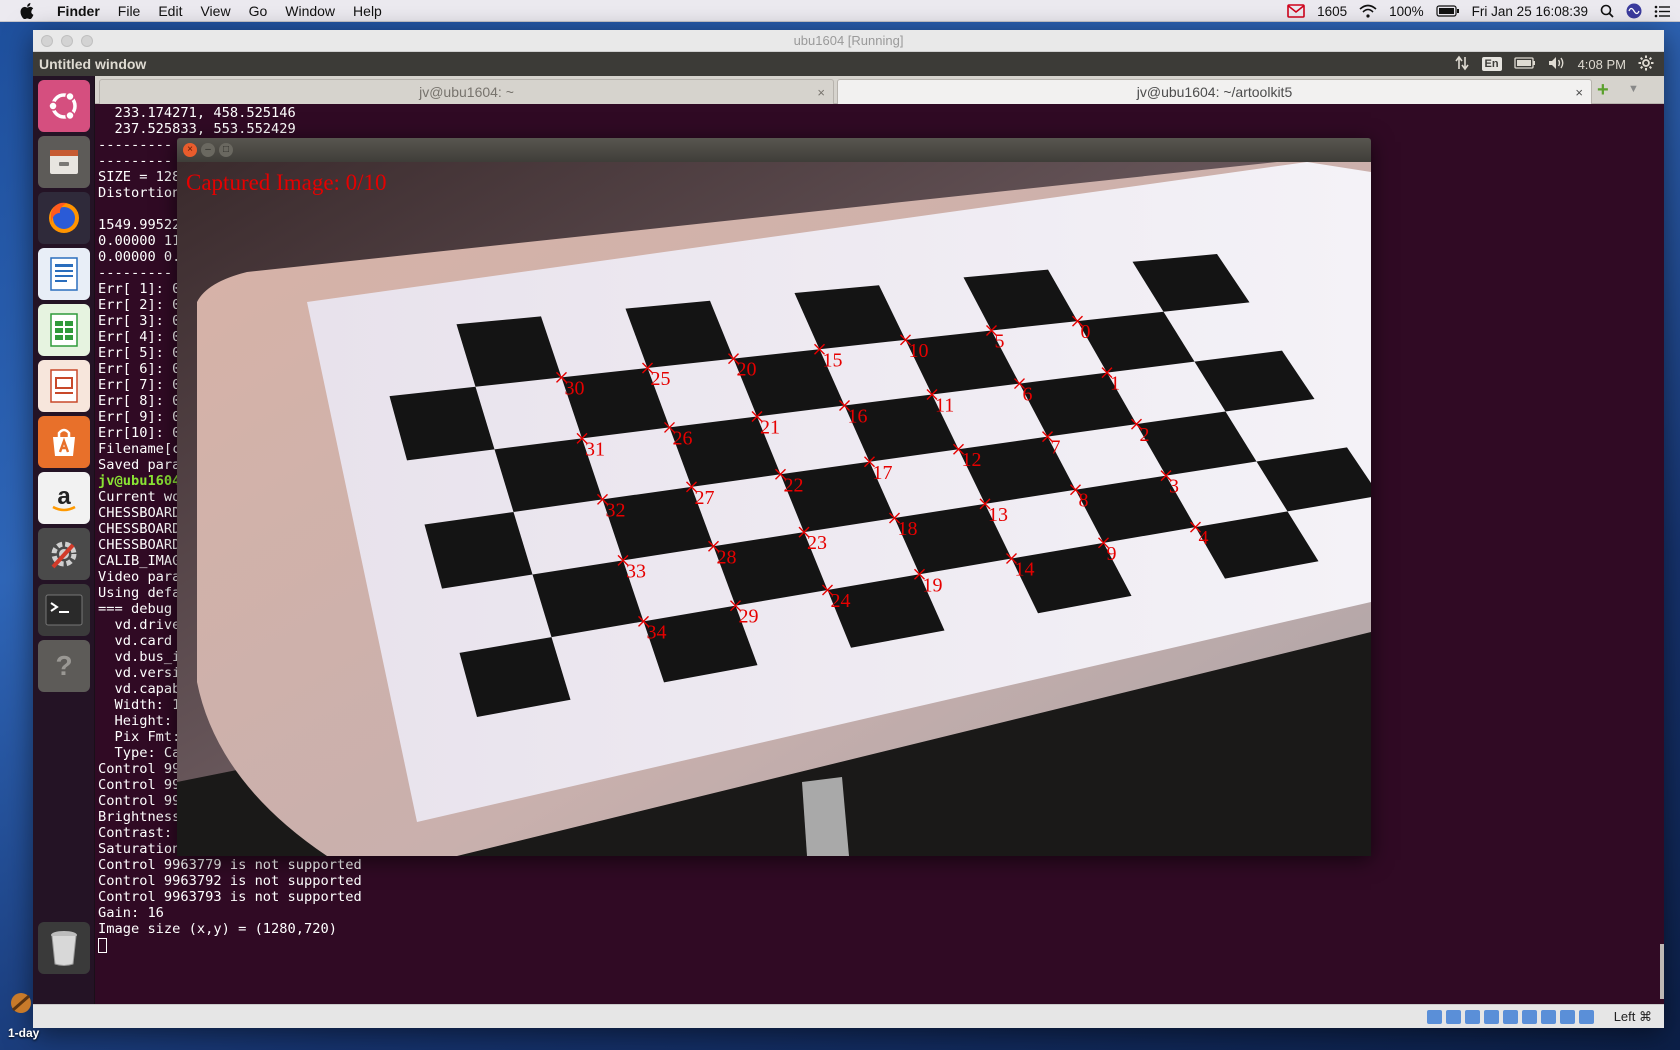 The width and height of the screenshot is (1680, 1050). I want to click on unity-launcher: a ?, so click(64, 540).